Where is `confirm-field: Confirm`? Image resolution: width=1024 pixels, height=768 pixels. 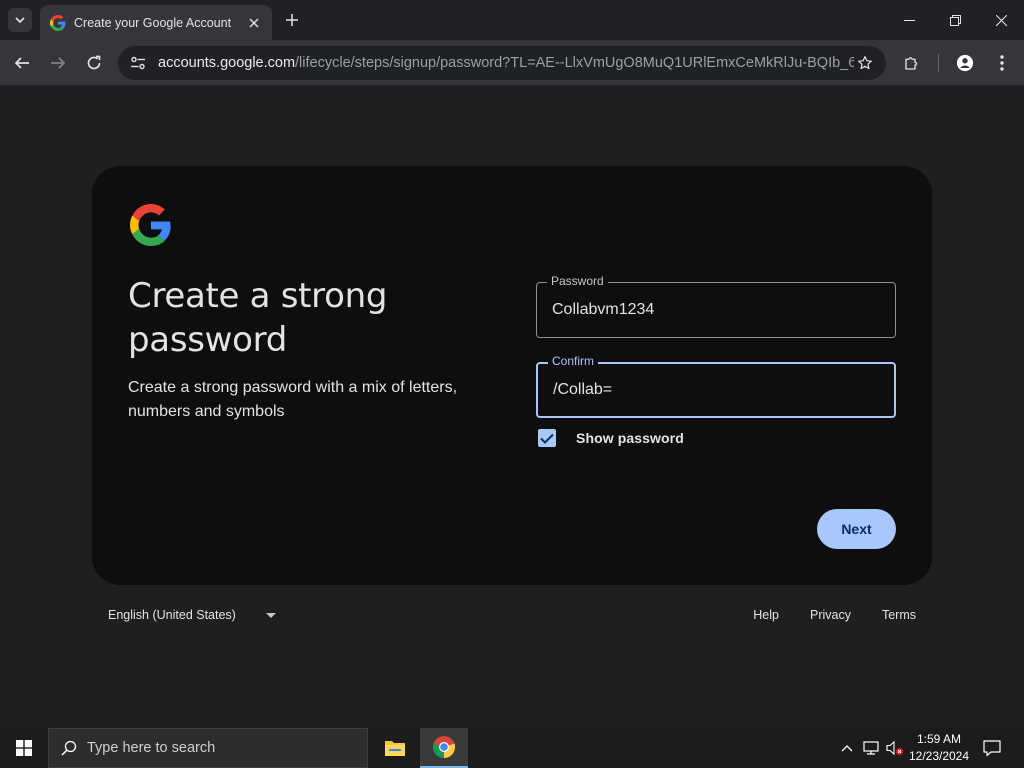
confirm-field: Confirm is located at coordinates (716, 386).